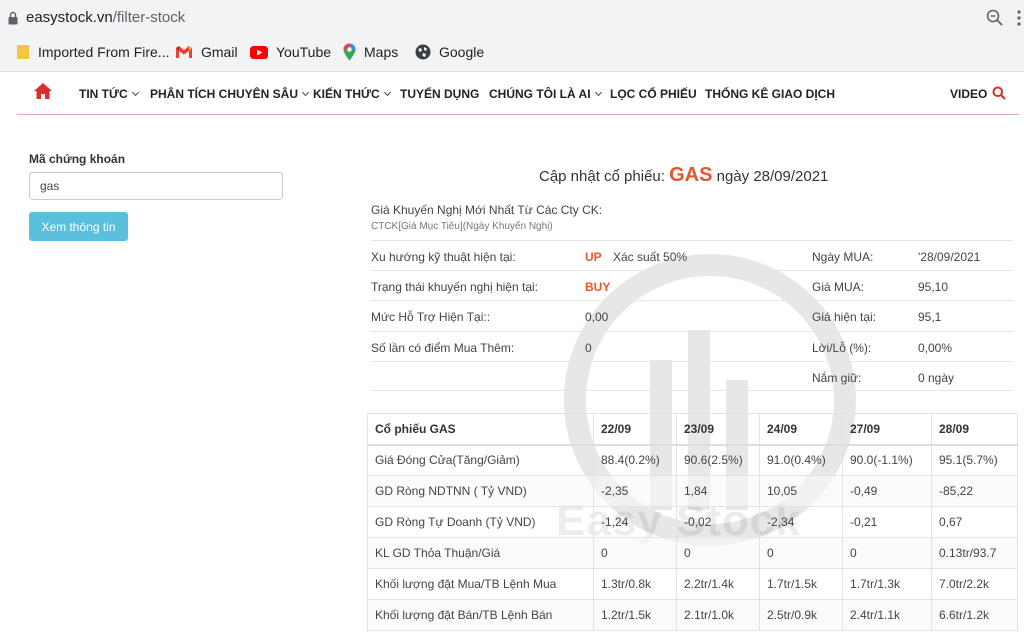 This screenshot has height=639, width=1024. I want to click on table-cell: Giá Đóng Cửa(Tăng/Giảm), so click(480, 460).